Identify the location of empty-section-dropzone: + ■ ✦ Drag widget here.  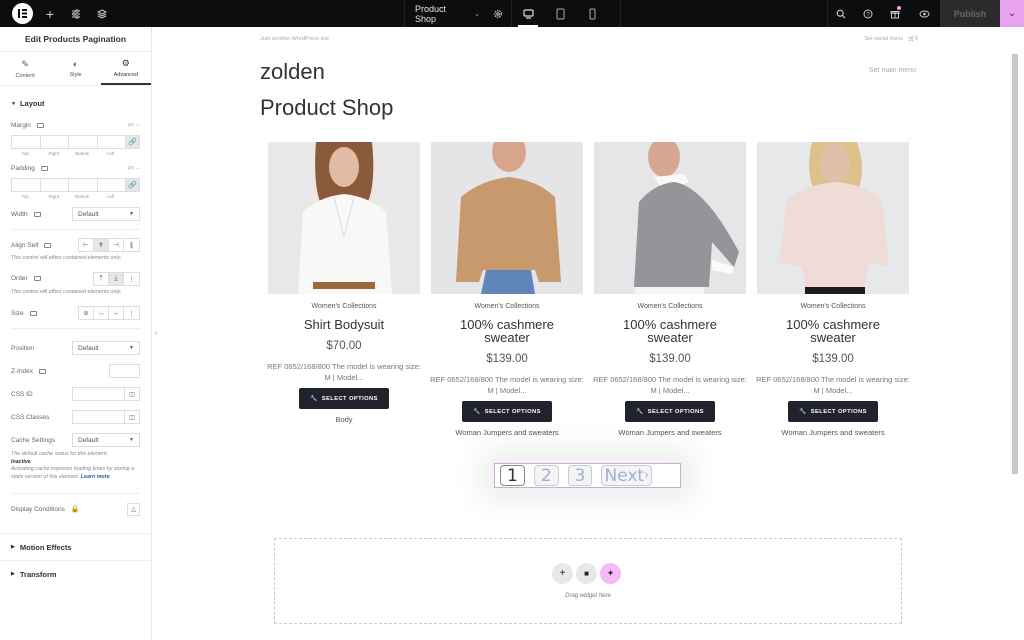
(588, 581).